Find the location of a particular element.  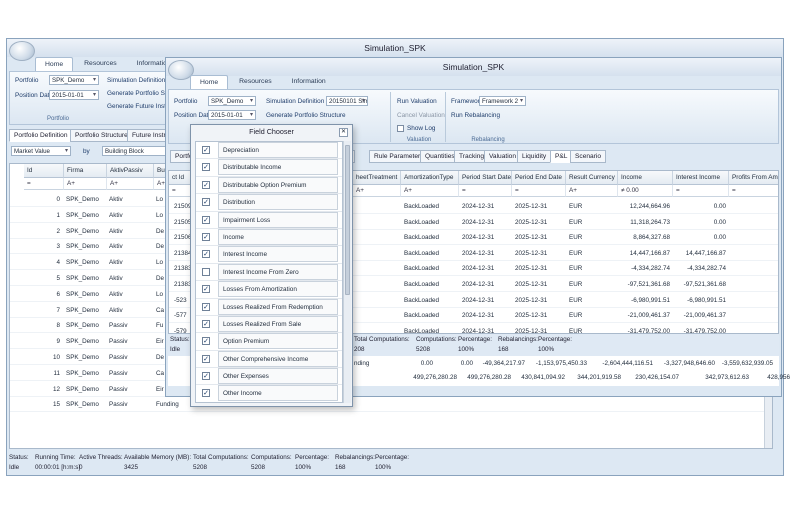

table-cell: 12 is located at coordinates (56, 389).